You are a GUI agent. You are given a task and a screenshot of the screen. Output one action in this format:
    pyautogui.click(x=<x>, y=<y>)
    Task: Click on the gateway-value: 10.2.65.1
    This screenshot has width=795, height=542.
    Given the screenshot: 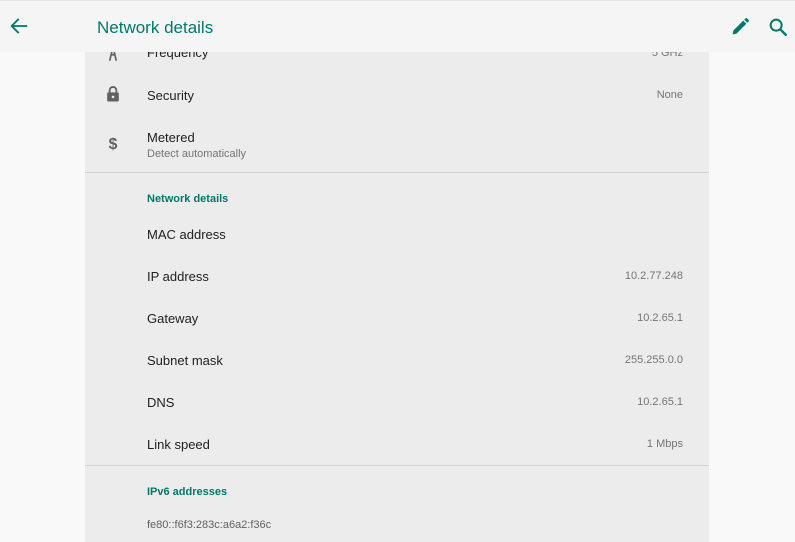 What is the action you would take?
    pyautogui.click(x=660, y=318)
    